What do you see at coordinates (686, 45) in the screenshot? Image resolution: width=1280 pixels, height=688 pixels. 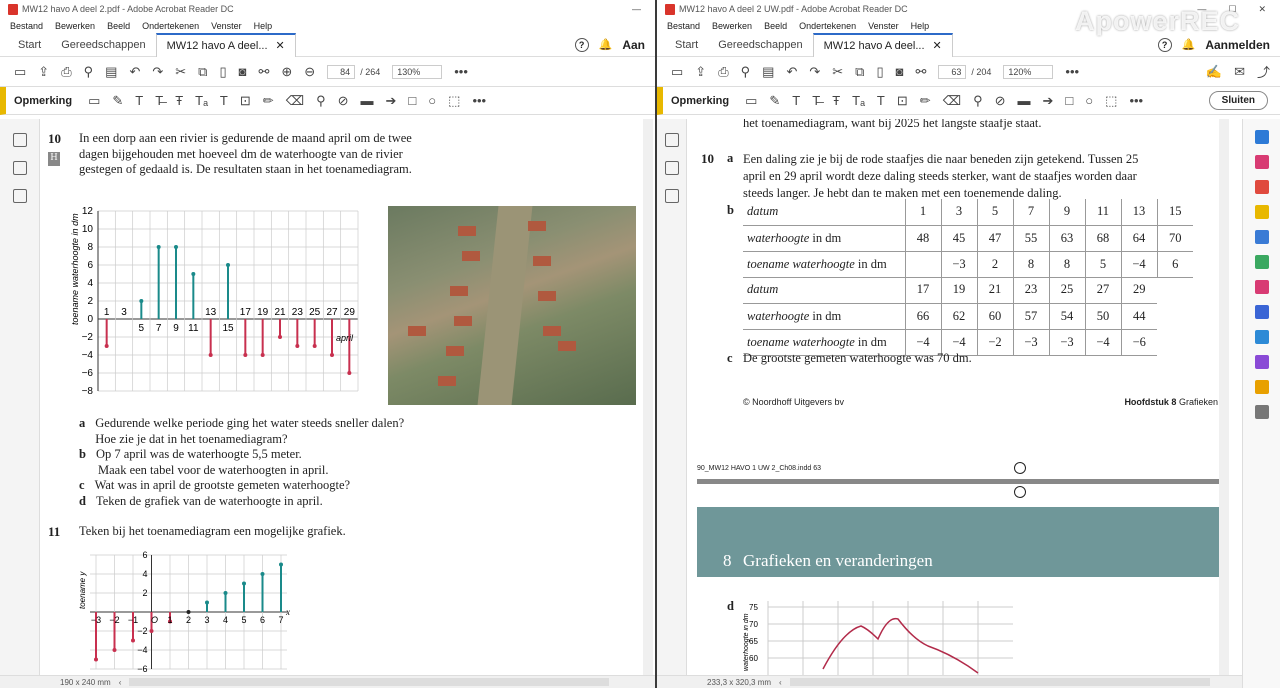 I see `tab-start: Start` at bounding box center [686, 45].